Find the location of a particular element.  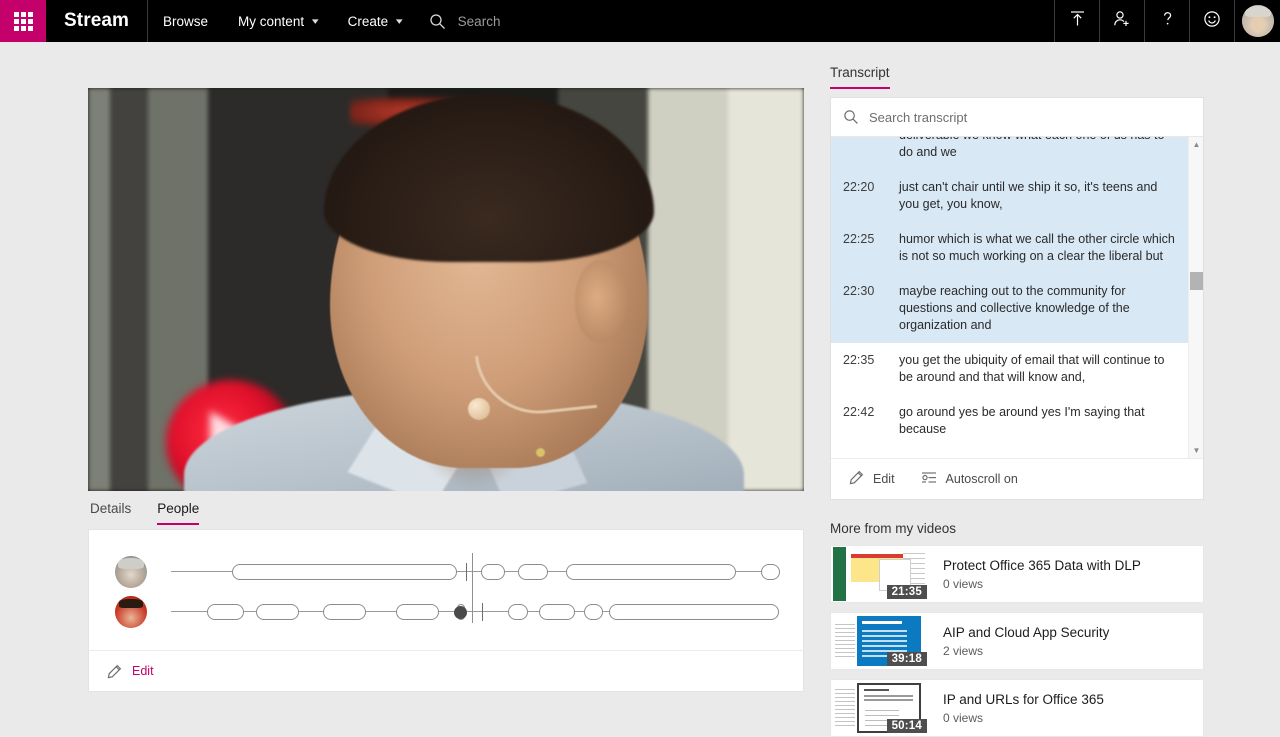

tab-details-label: Details is located at coordinates (111, 508).